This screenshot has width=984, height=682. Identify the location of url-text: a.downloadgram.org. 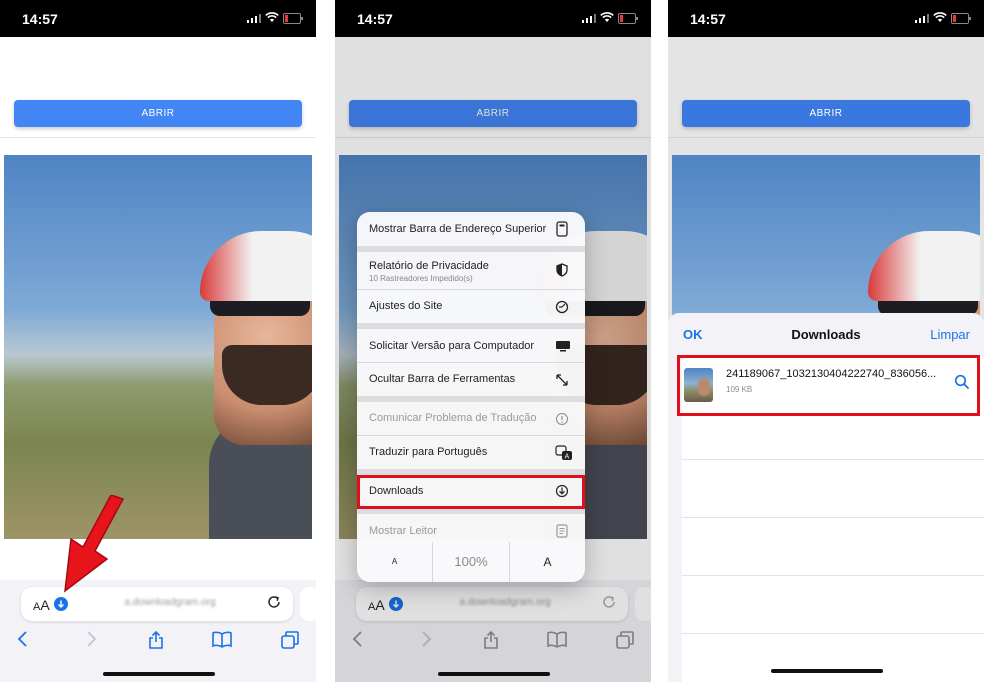
(170, 602).